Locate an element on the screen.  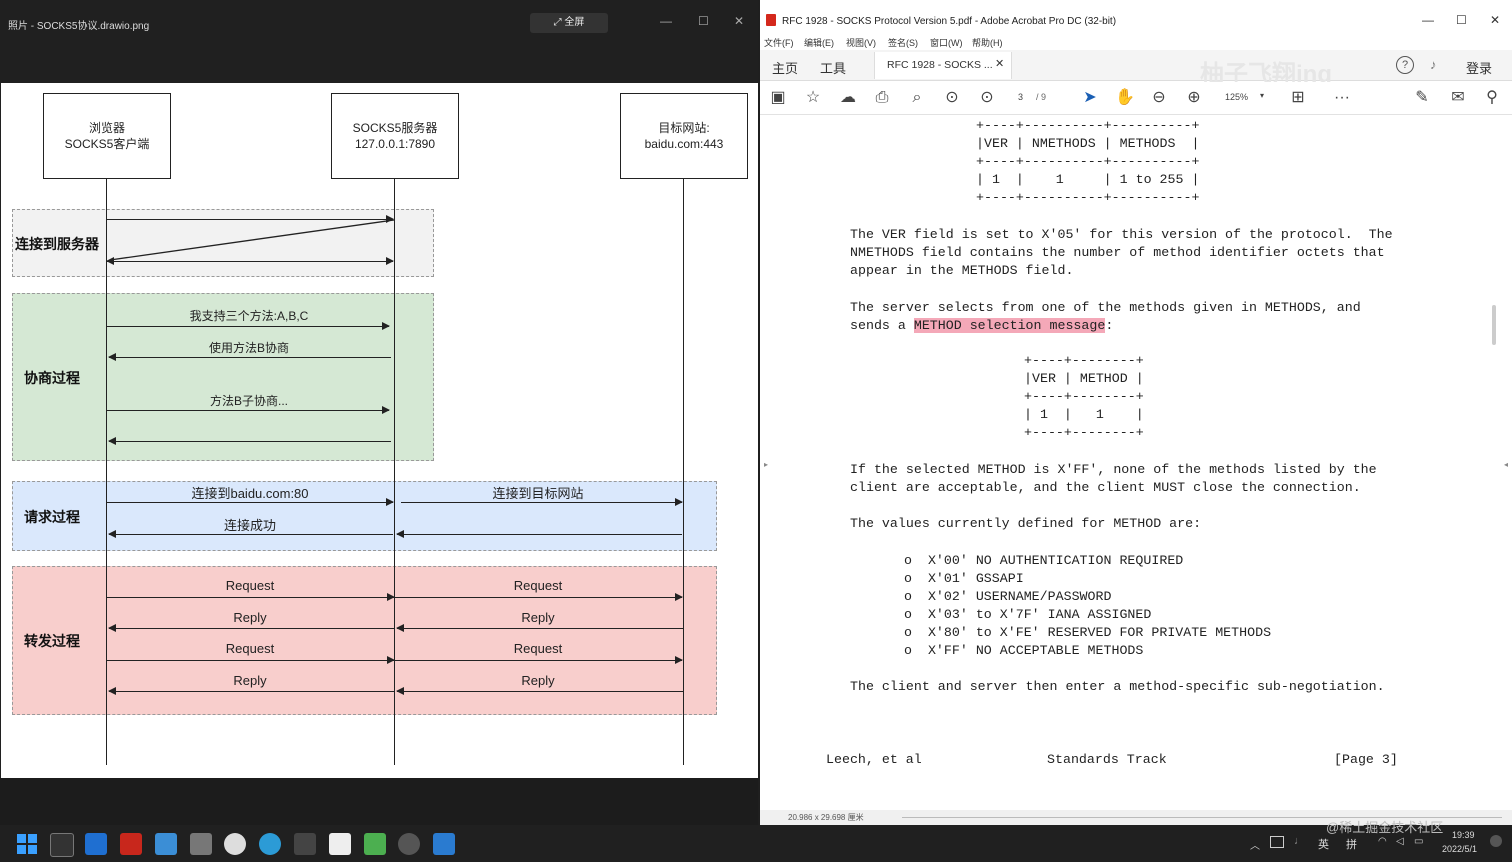
zoom-in-icon: ⊕ is located at coordinates (1194, 98).